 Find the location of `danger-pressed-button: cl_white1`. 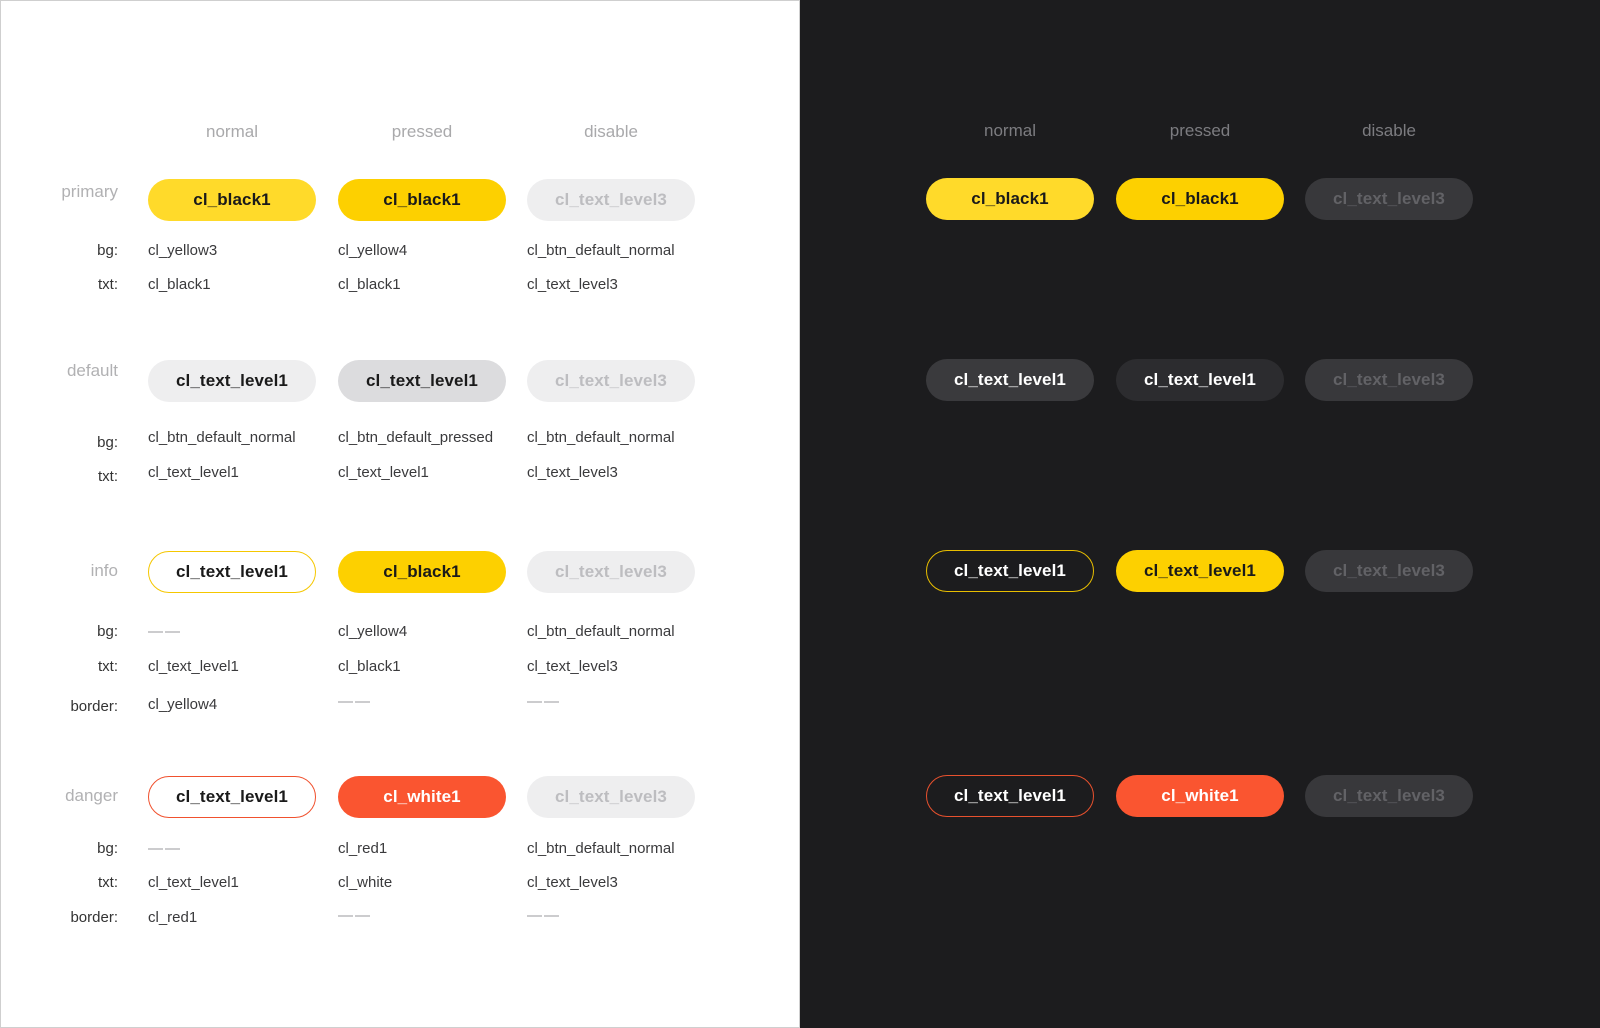

danger-pressed-button: cl_white1 is located at coordinates (422, 797).